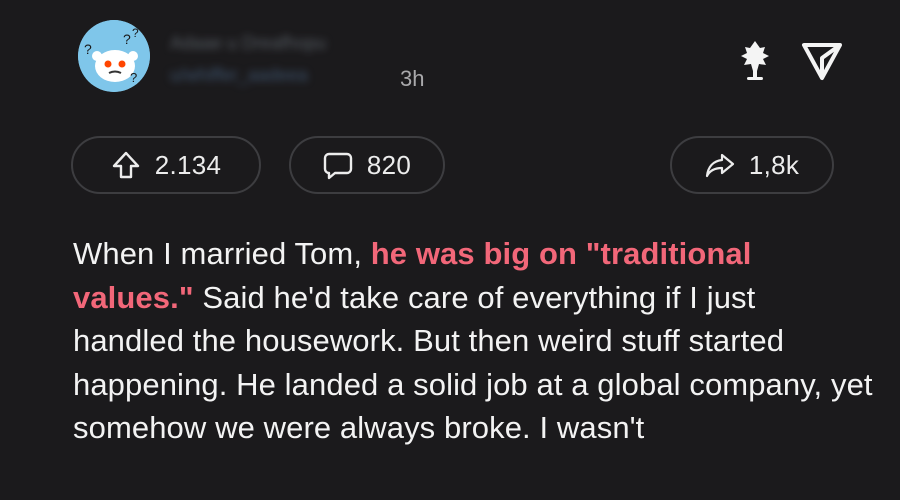 This screenshot has height=500, width=900. What do you see at coordinates (774, 164) in the screenshot?
I see `share-count: 1,8k` at bounding box center [774, 164].